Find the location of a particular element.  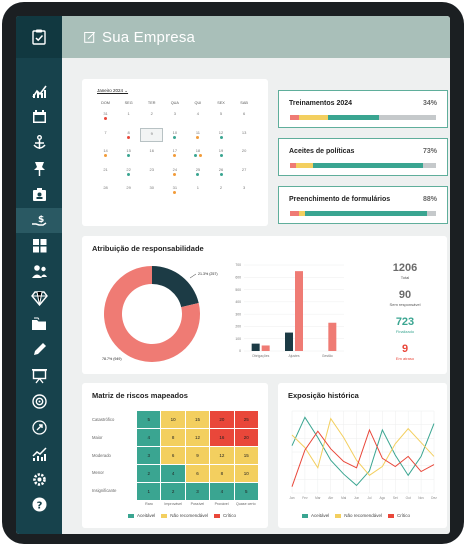

sidebar-item-anchor is located at coordinates (39, 142).